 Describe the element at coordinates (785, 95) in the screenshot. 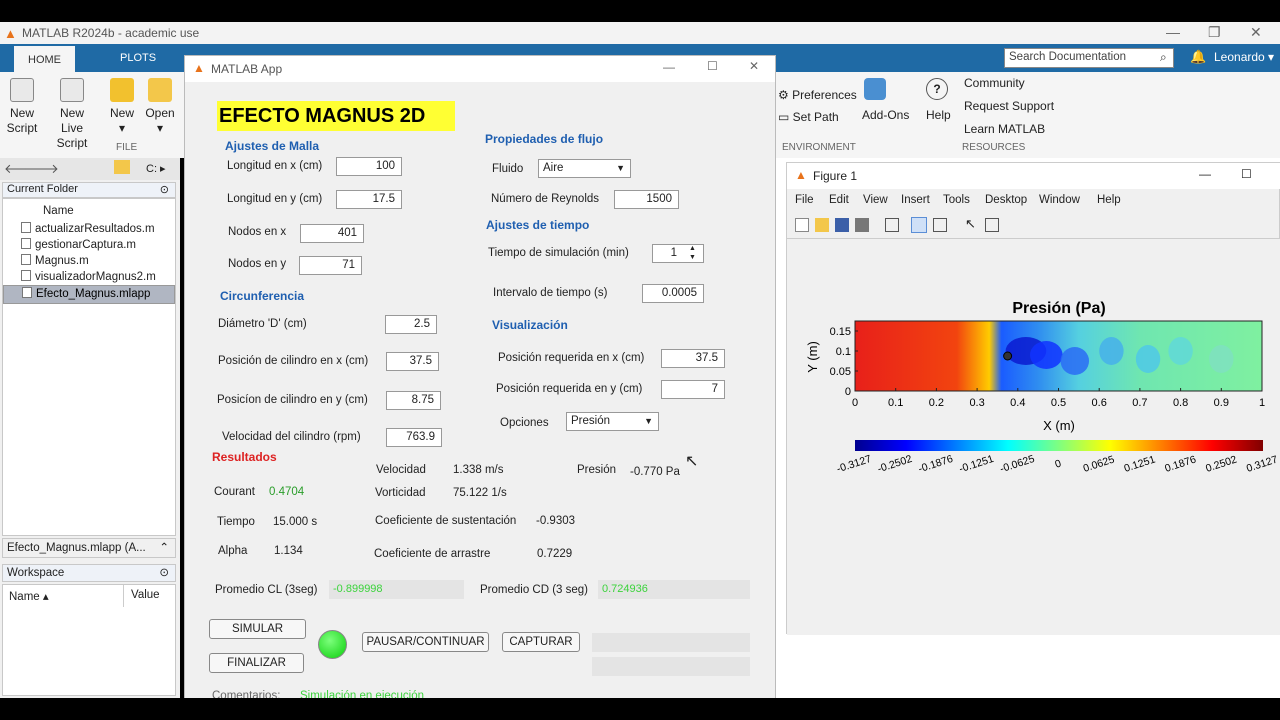

I see `gear-icon: ⚙` at that location.